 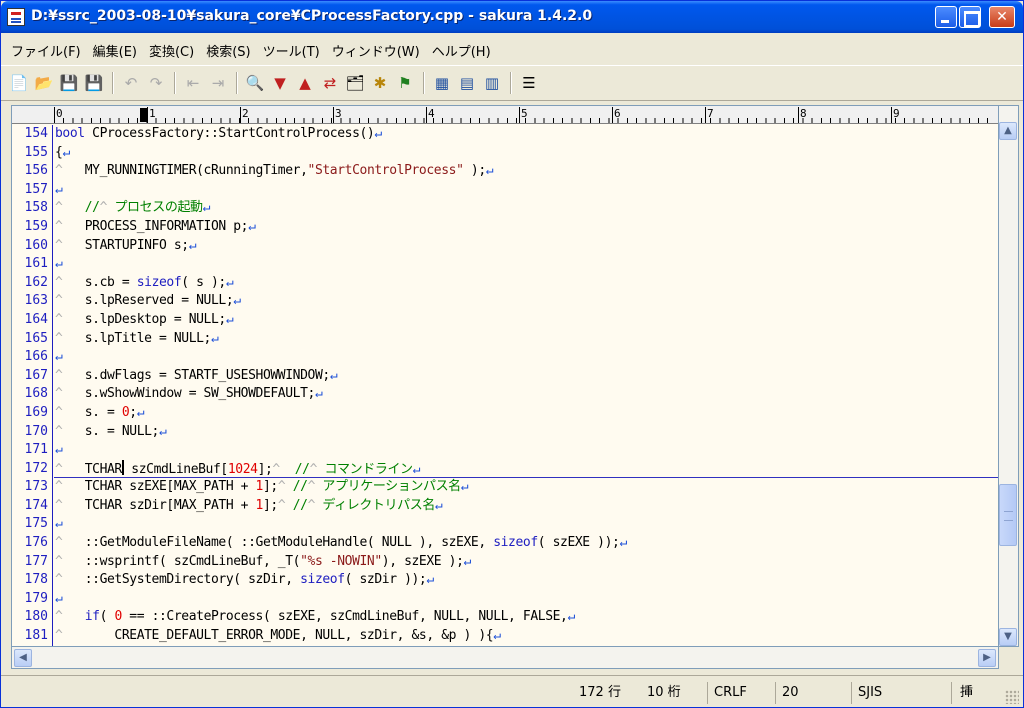 What do you see at coordinates (492, 83) in the screenshot?
I see `filter-icon: ▥` at bounding box center [492, 83].